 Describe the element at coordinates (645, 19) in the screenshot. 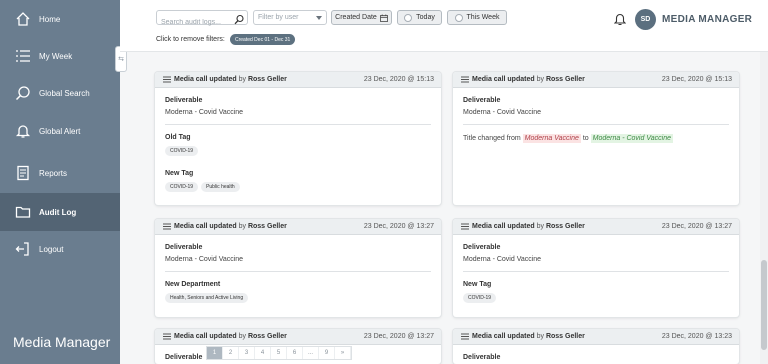

I see `avatar: SD` at that location.